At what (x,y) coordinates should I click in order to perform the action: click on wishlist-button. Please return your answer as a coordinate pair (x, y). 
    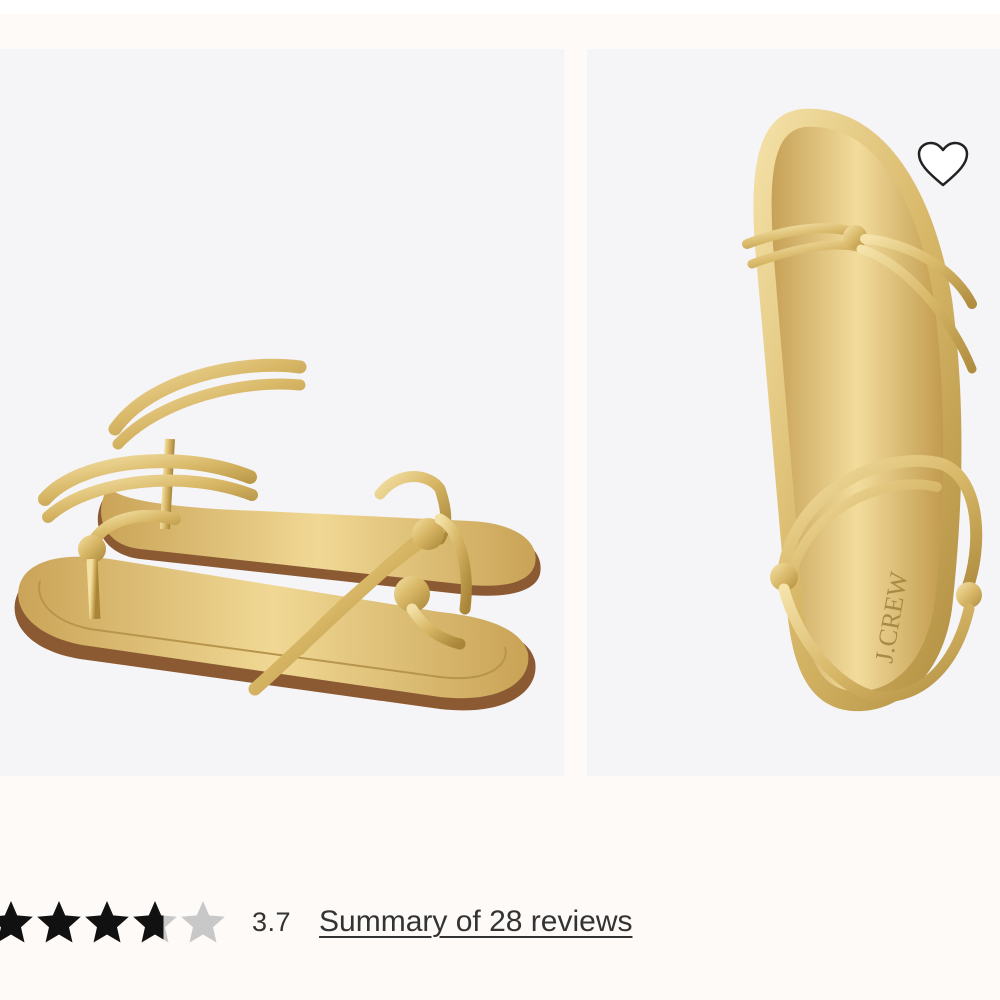
    Looking at the image, I should click on (943, 165).